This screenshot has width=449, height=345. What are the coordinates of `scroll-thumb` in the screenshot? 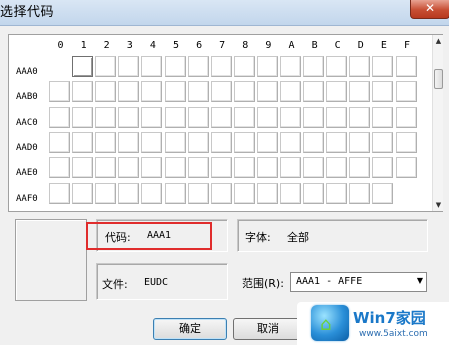 It's located at (438, 79).